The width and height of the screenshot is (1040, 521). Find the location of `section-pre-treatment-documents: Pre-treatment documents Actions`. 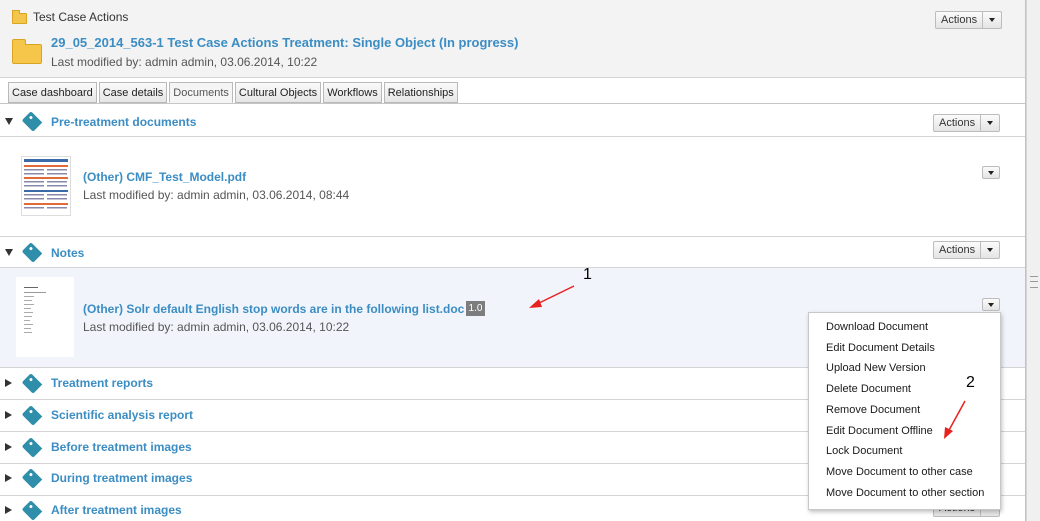

section-pre-treatment-documents: Pre-treatment documents Actions is located at coordinates (512, 121).